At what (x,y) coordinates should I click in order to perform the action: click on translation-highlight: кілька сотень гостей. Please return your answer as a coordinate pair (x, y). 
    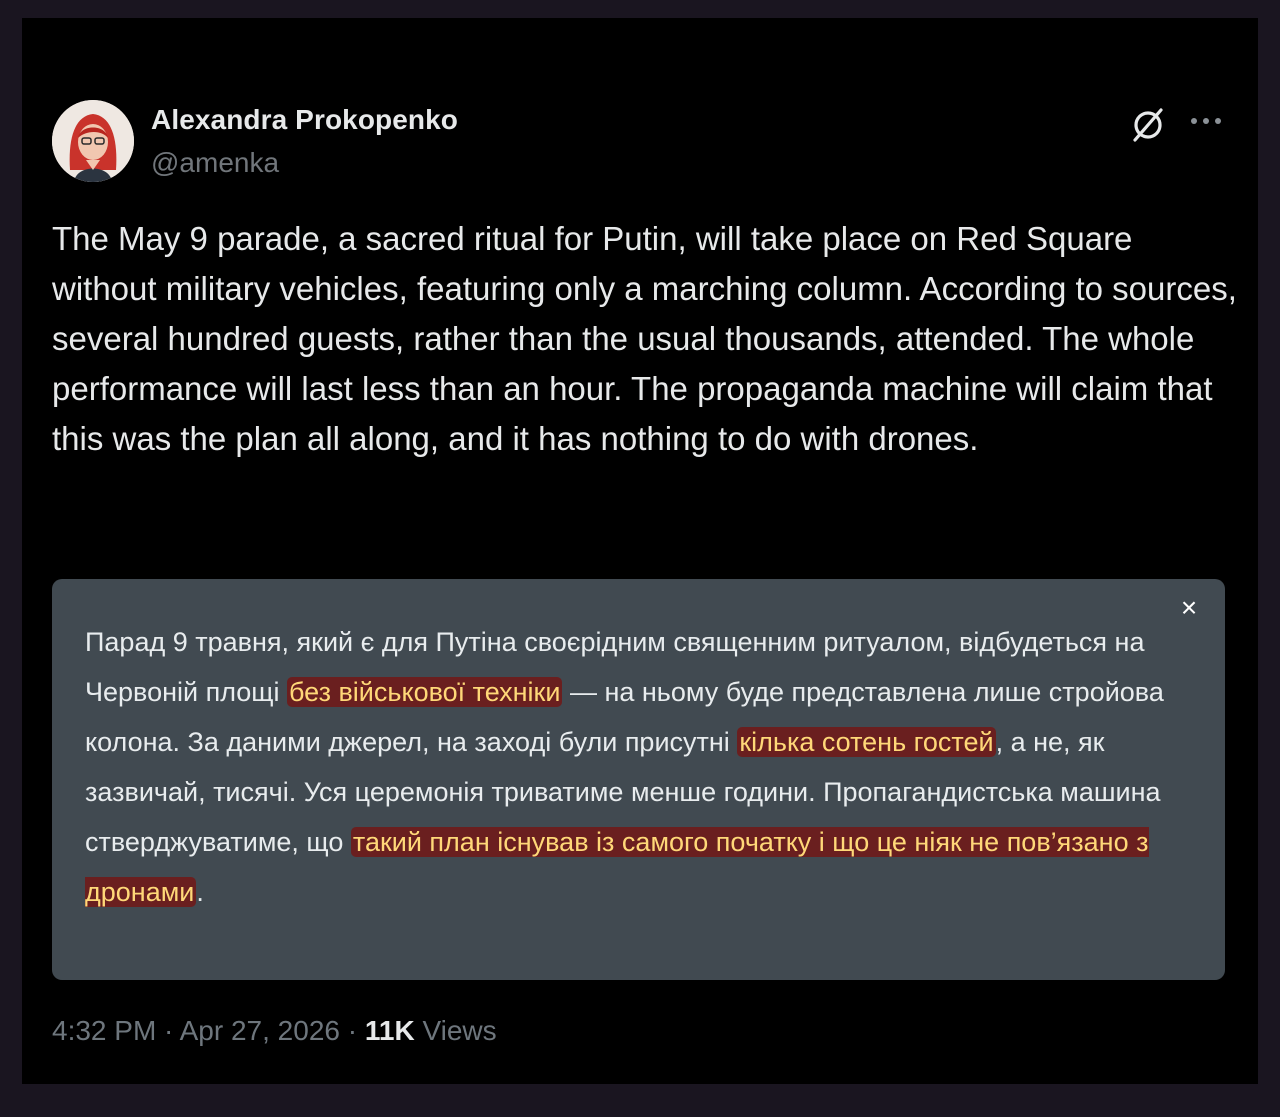
    Looking at the image, I should click on (866, 742).